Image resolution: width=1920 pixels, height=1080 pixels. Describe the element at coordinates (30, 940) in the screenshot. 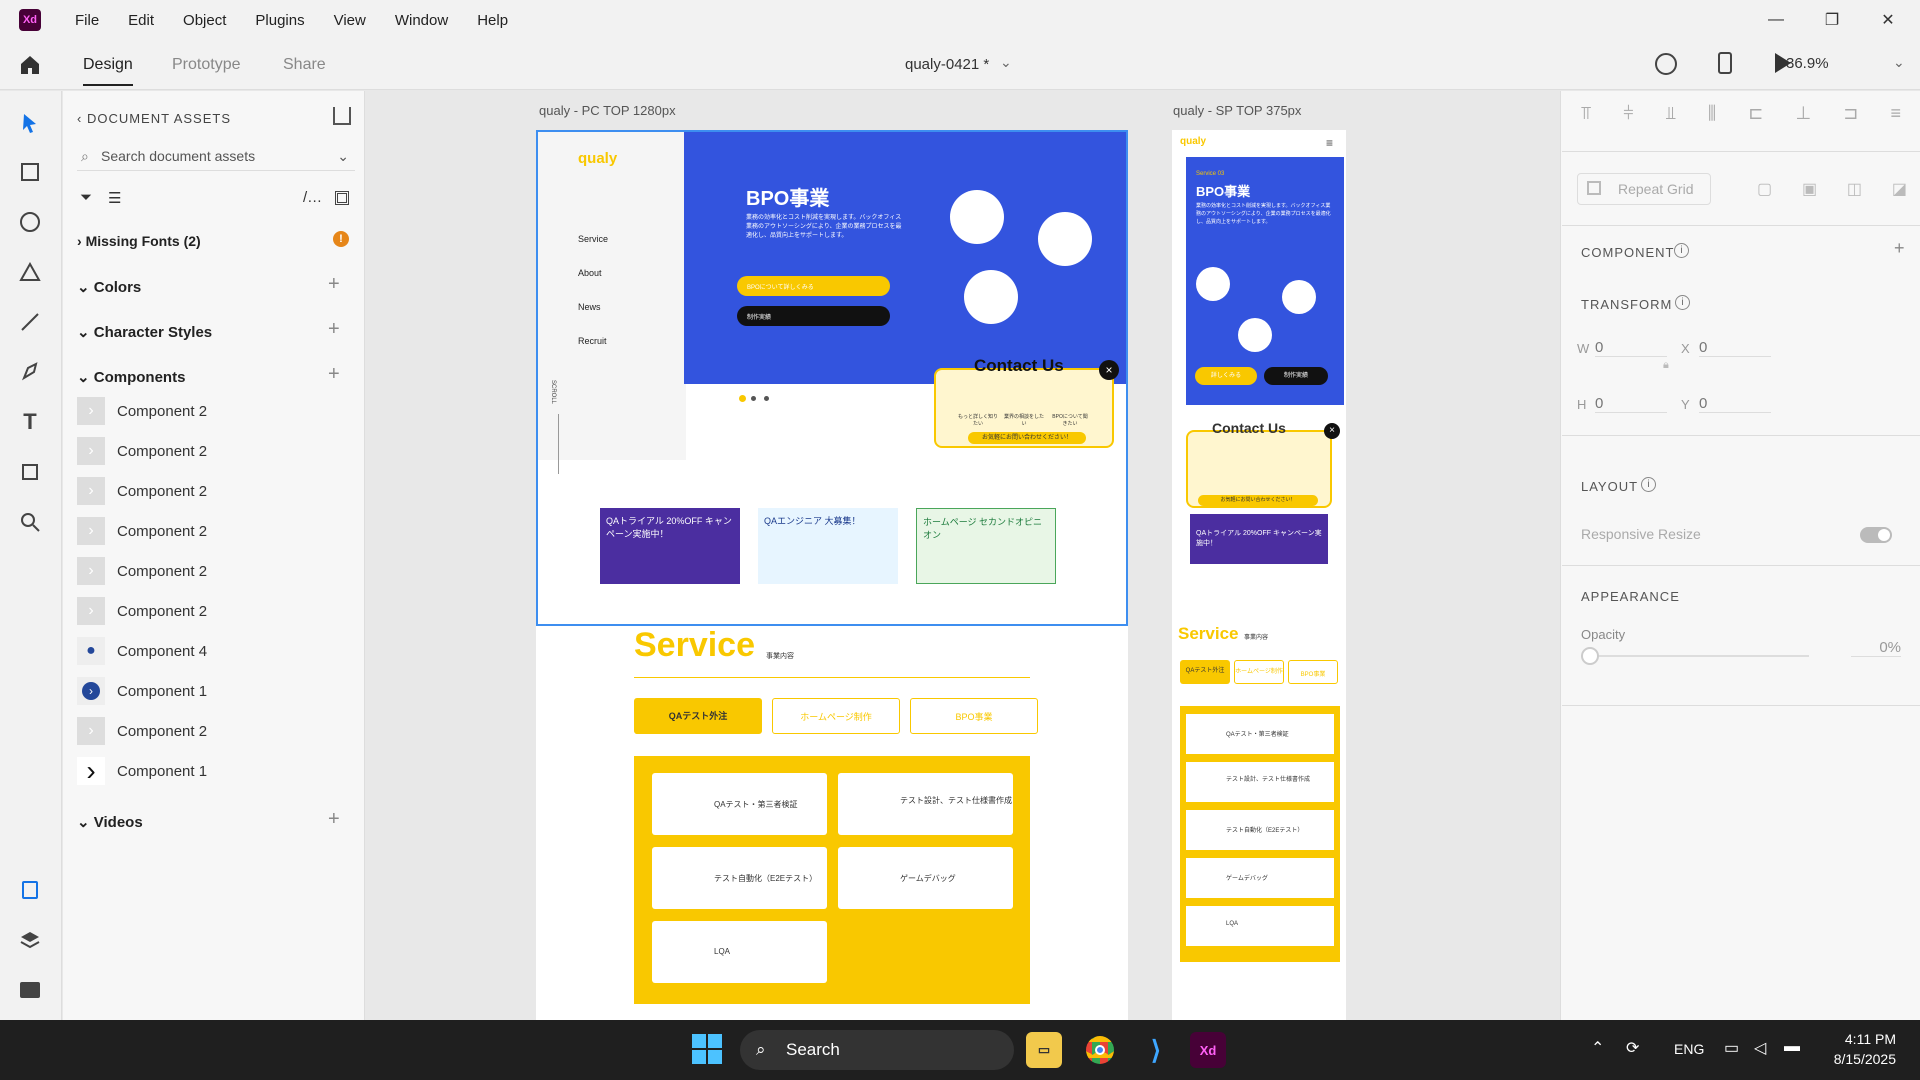

I see `layers-icon` at that location.